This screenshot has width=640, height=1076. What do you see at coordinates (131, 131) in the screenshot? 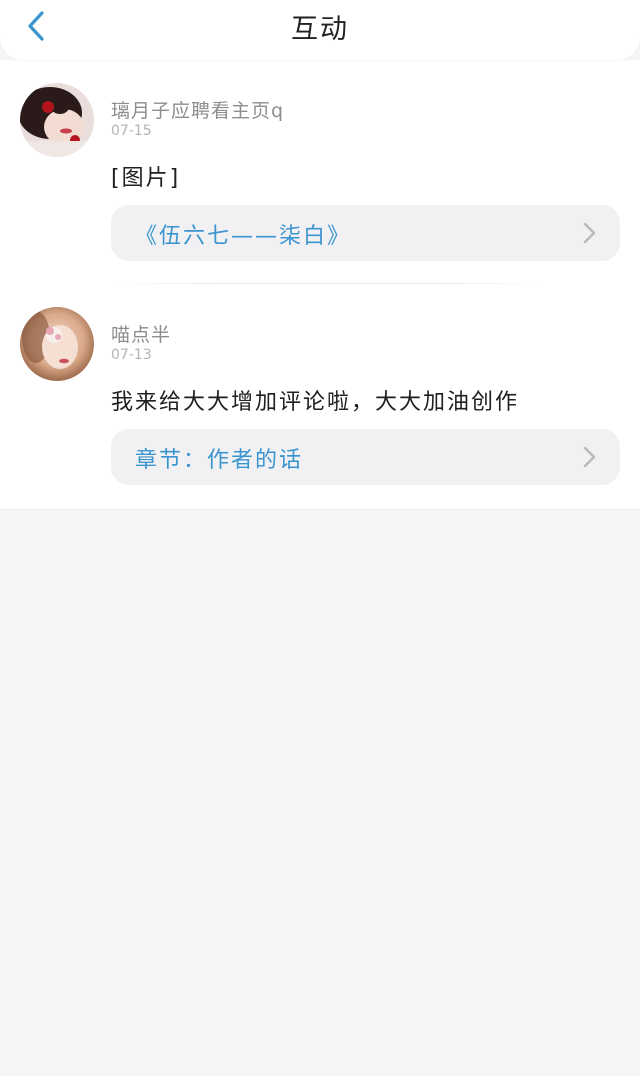
I see `comment-date: 07-15` at bounding box center [131, 131].